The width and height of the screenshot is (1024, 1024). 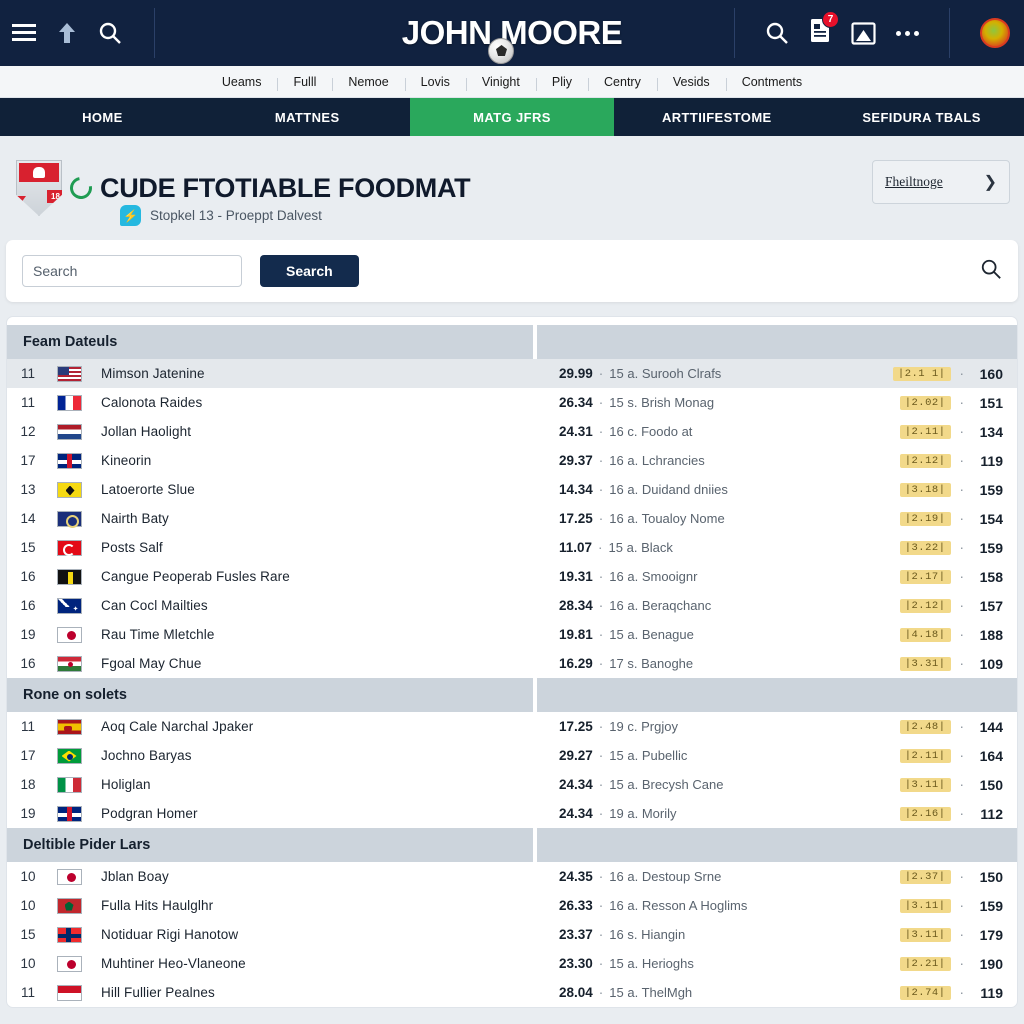 What do you see at coordinates (561, 83) in the screenshot?
I see `subnav-item-5: Pliy` at bounding box center [561, 83].